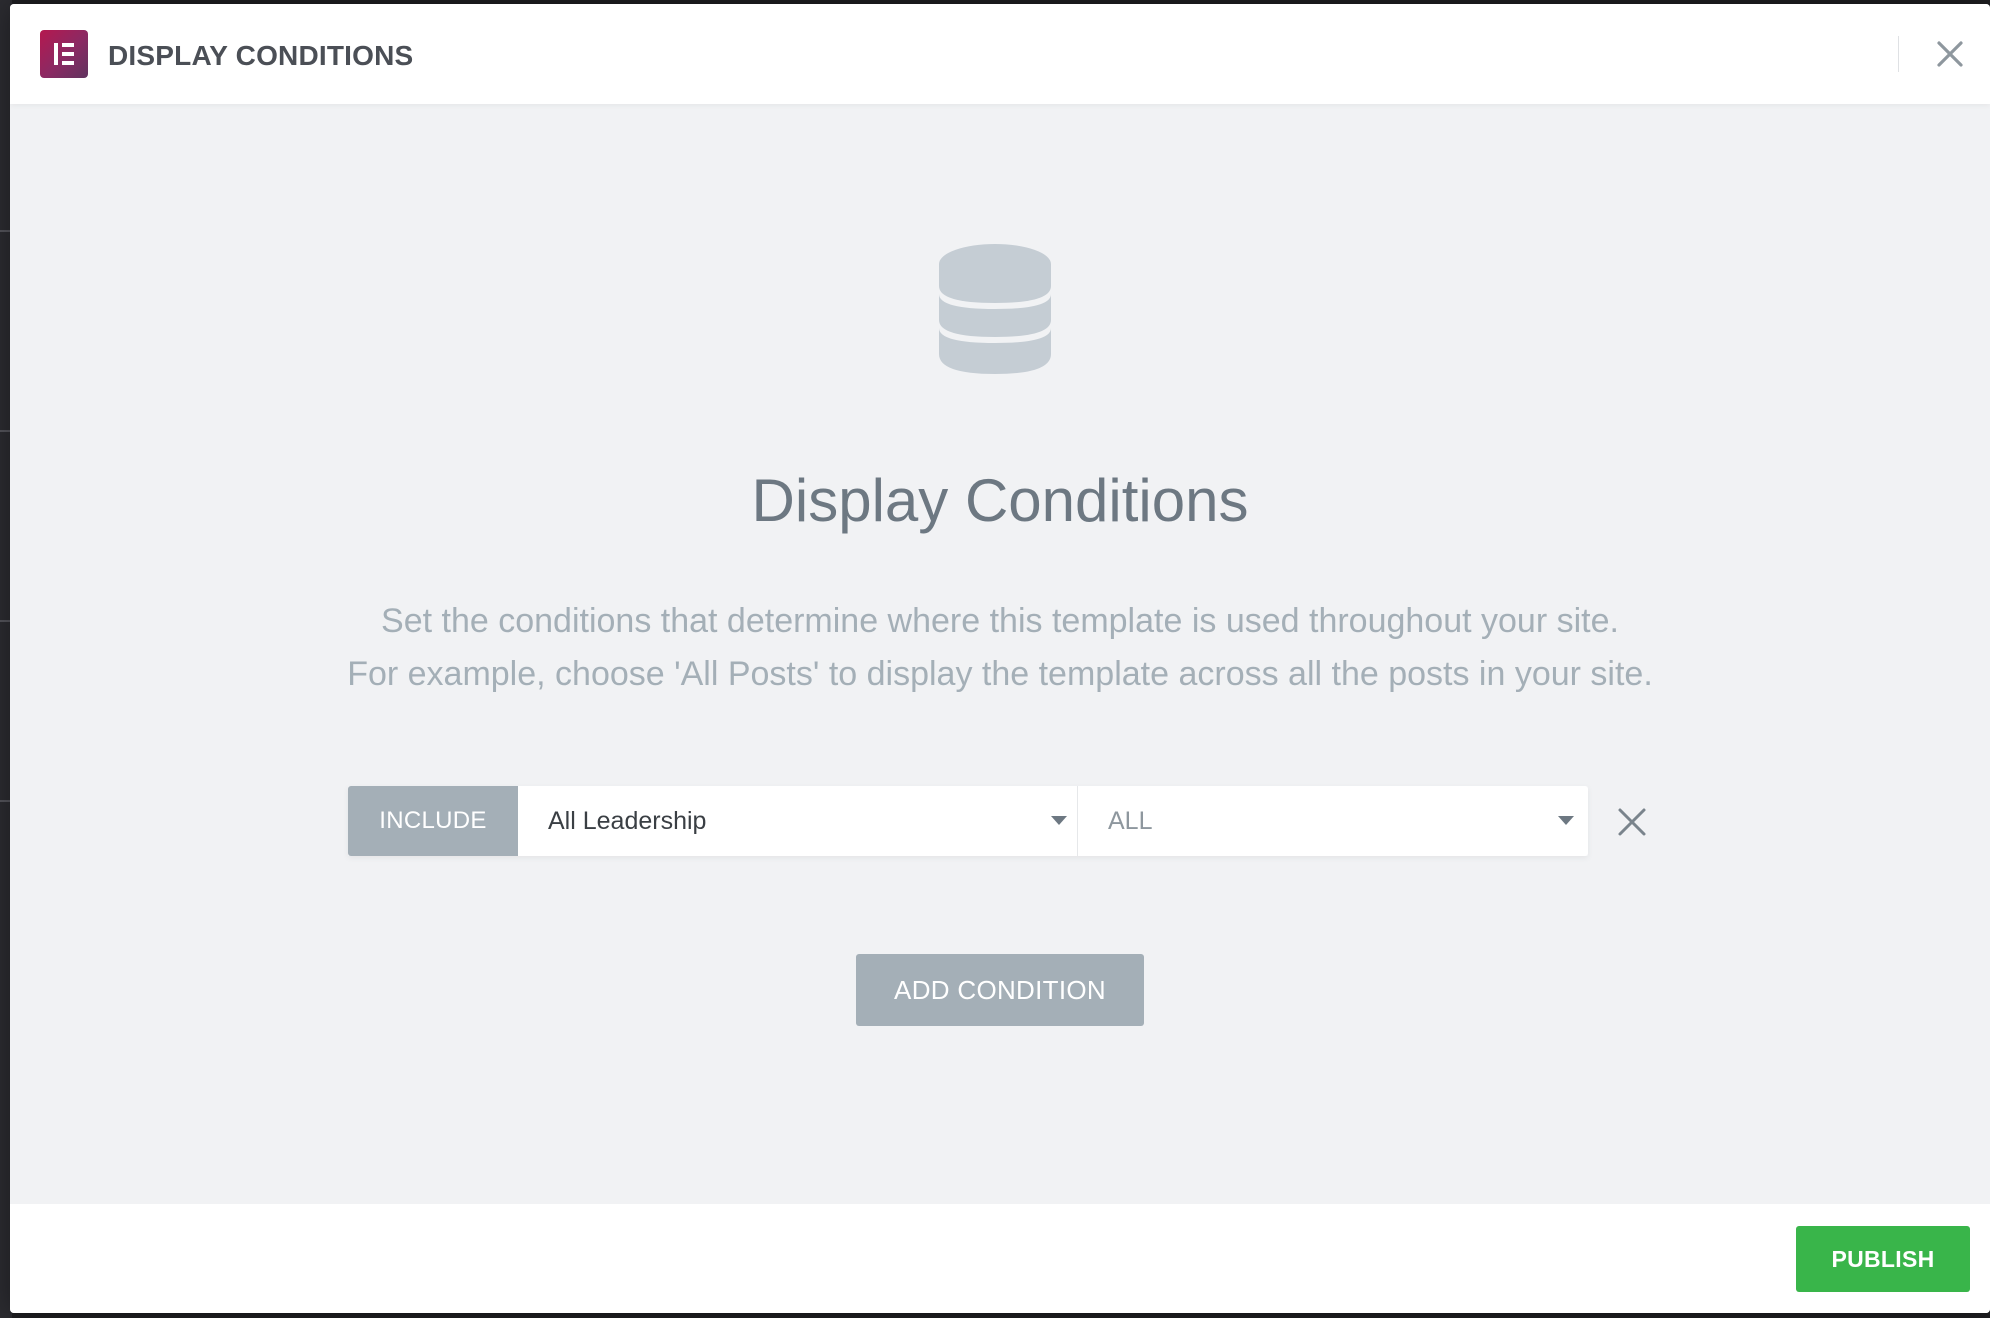 The width and height of the screenshot is (1990, 1318). I want to click on header-divider, so click(1898, 54).